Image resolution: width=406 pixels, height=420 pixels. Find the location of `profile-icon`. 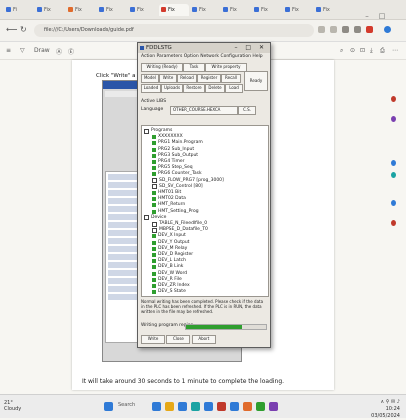

profile-icon is located at coordinates (369, 29).